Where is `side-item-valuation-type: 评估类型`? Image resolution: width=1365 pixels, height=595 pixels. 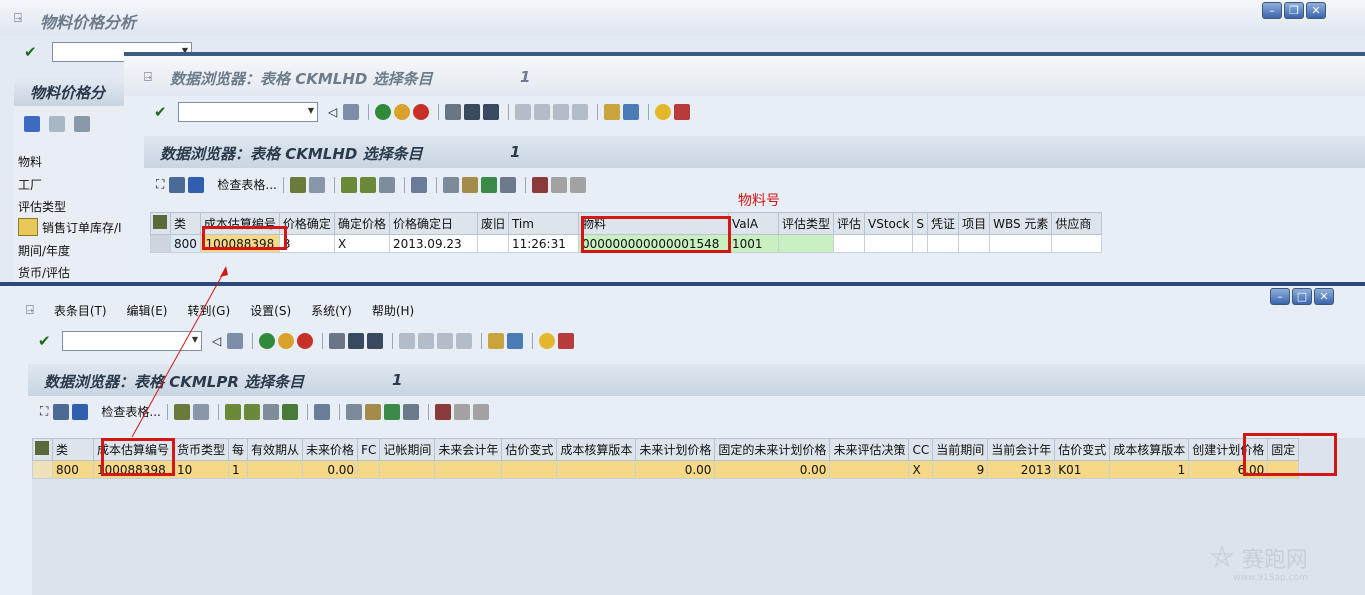
side-item-valuation-type: 评估类型 is located at coordinates (42, 206).